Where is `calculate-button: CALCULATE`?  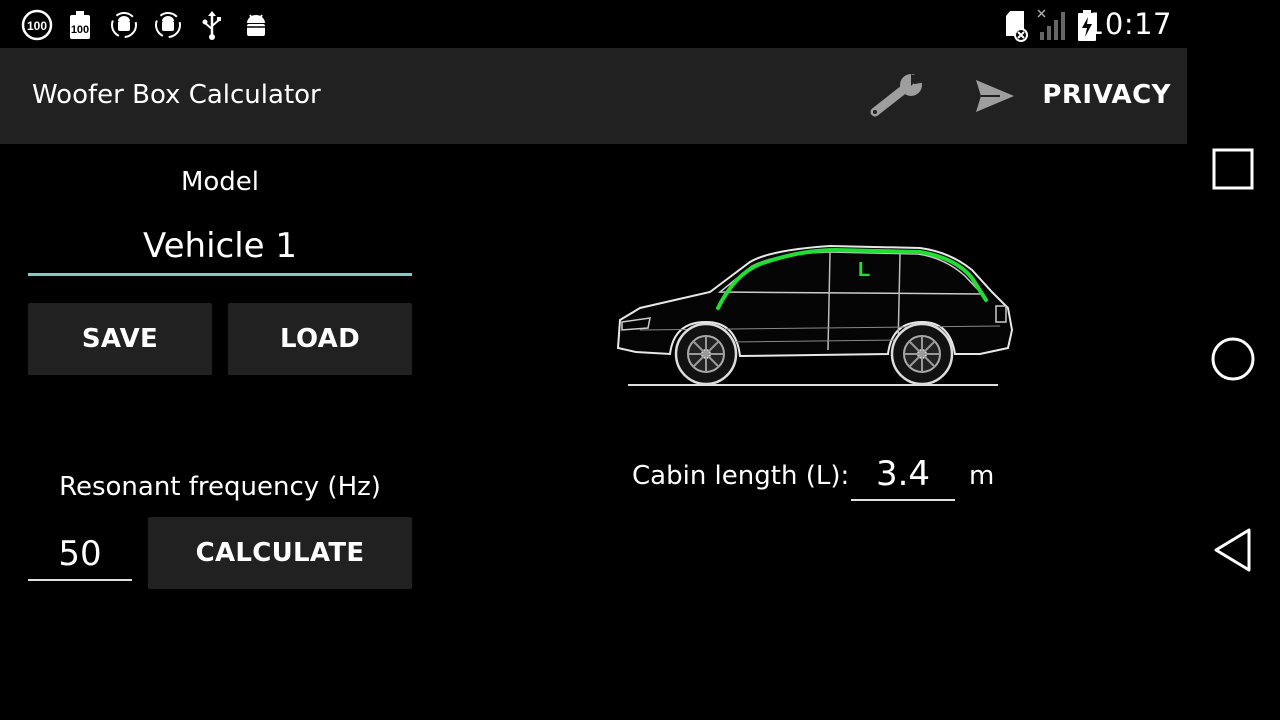 calculate-button: CALCULATE is located at coordinates (280, 553).